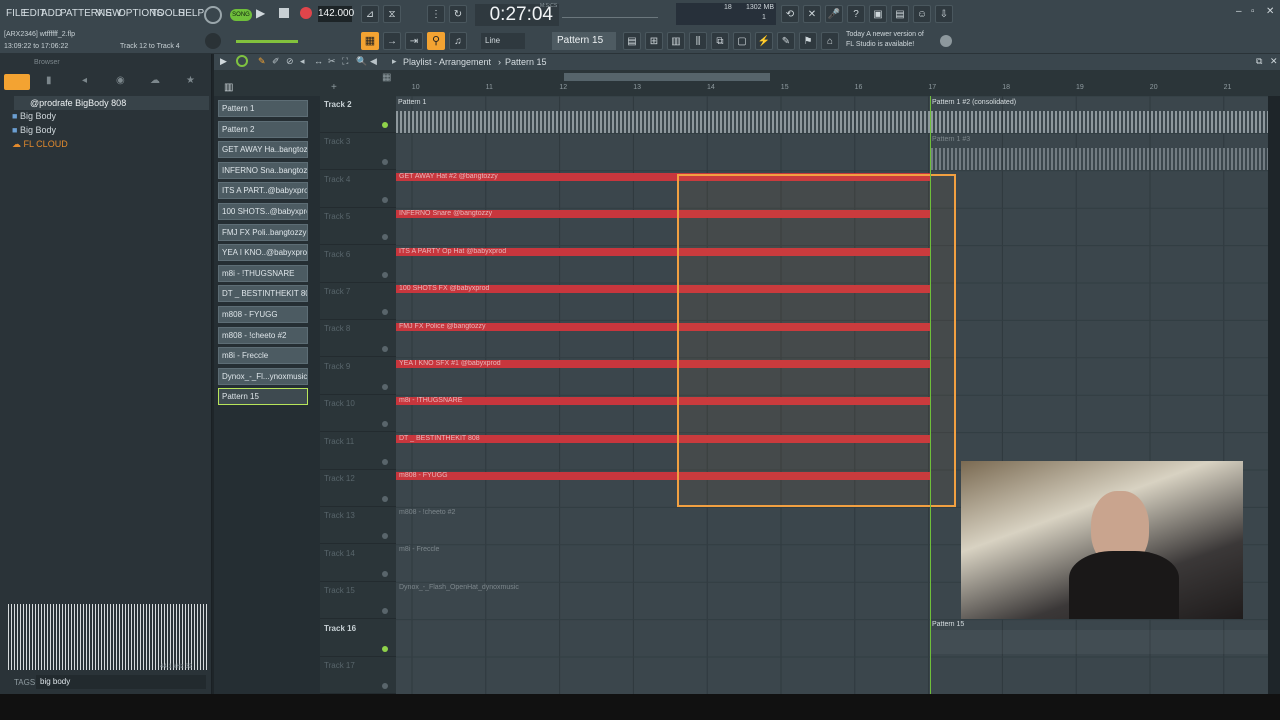 This screenshot has height=720, width=1280. Describe the element at coordinates (1270, 11) in the screenshot. I see `close-icon: ✕` at that location.